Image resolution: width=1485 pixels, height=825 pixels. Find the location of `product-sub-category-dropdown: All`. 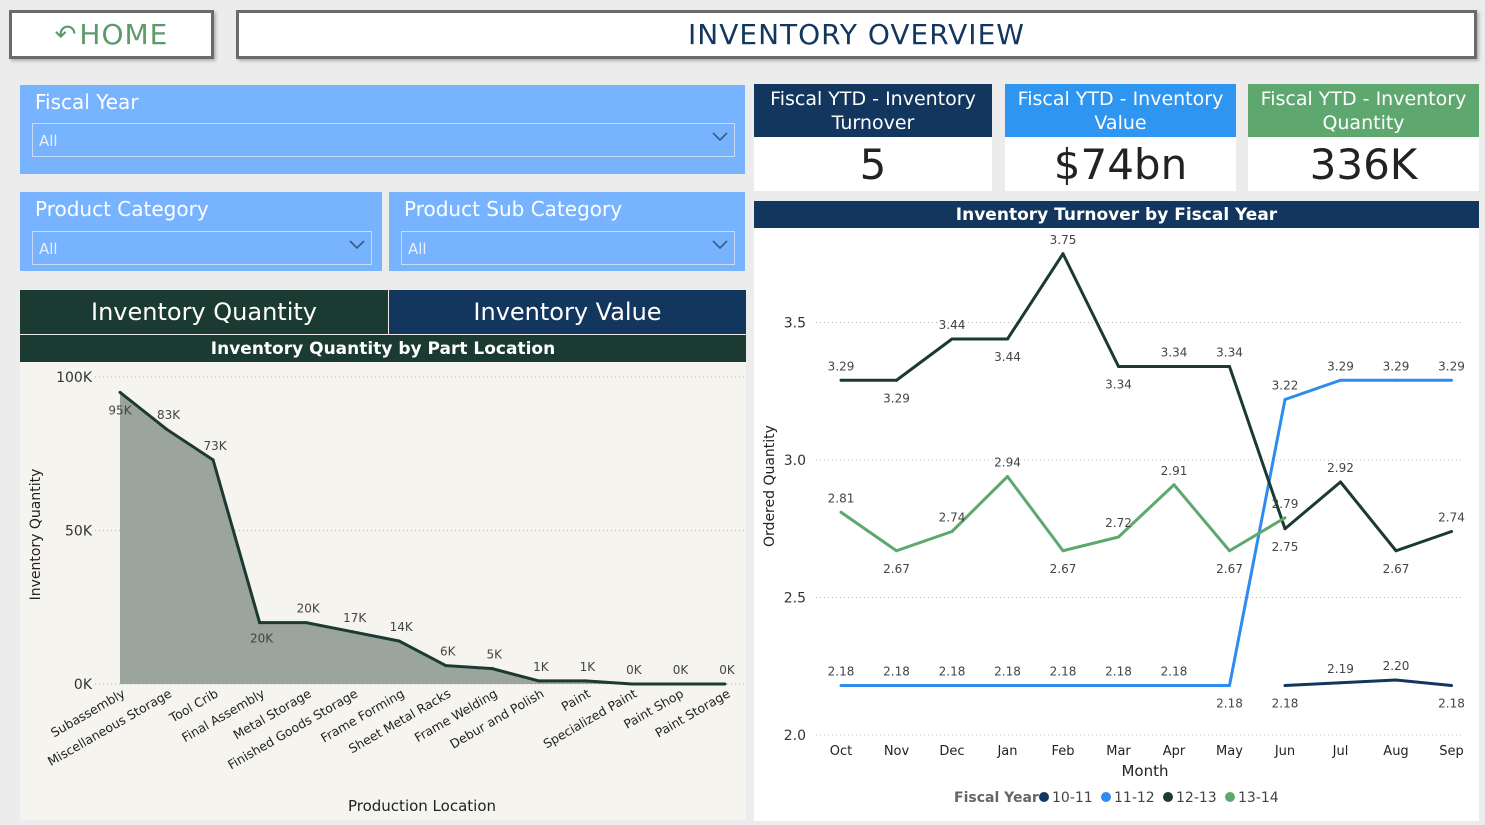

product-sub-category-dropdown: All is located at coordinates (568, 248).